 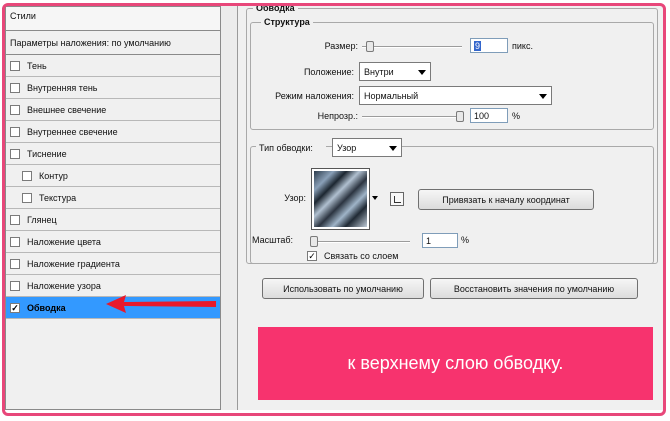 What do you see at coordinates (62, 87) in the screenshot?
I see `style-item-label: Внутренняя тень` at bounding box center [62, 87].